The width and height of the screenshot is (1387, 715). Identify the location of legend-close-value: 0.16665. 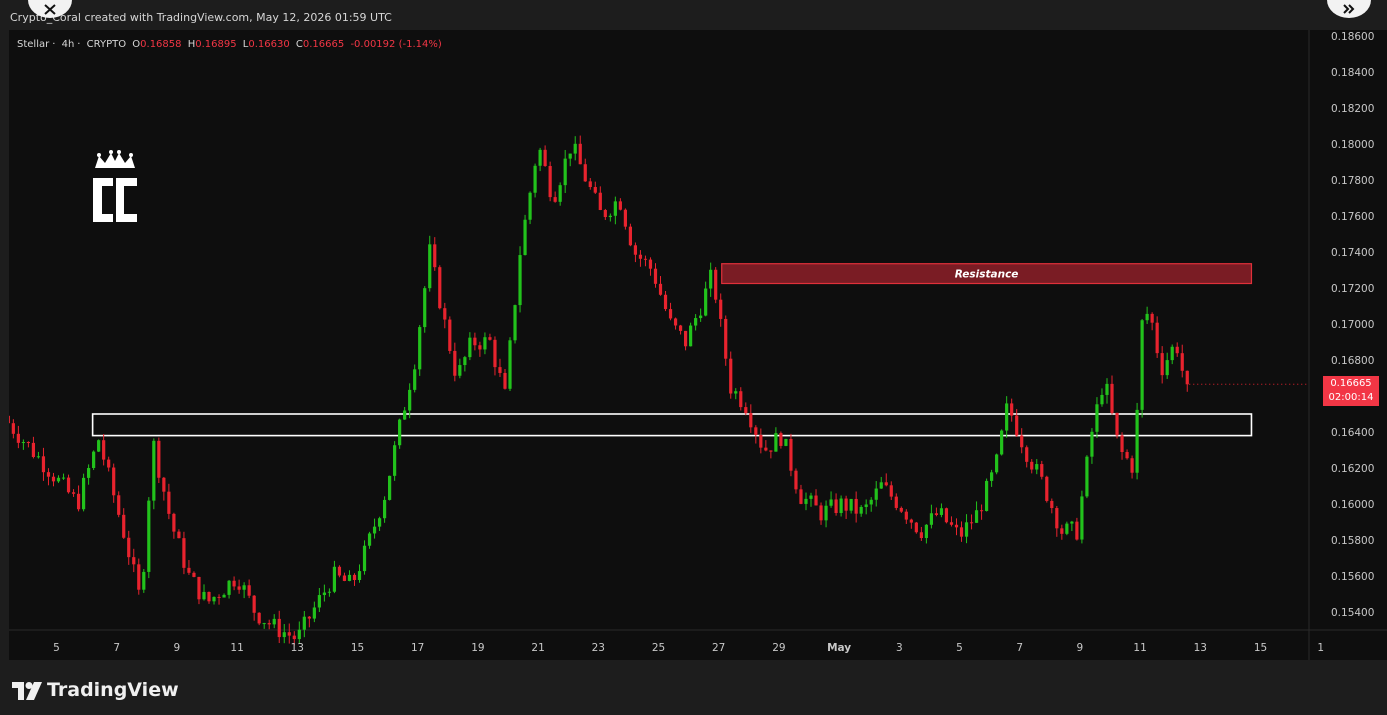
(323, 44).